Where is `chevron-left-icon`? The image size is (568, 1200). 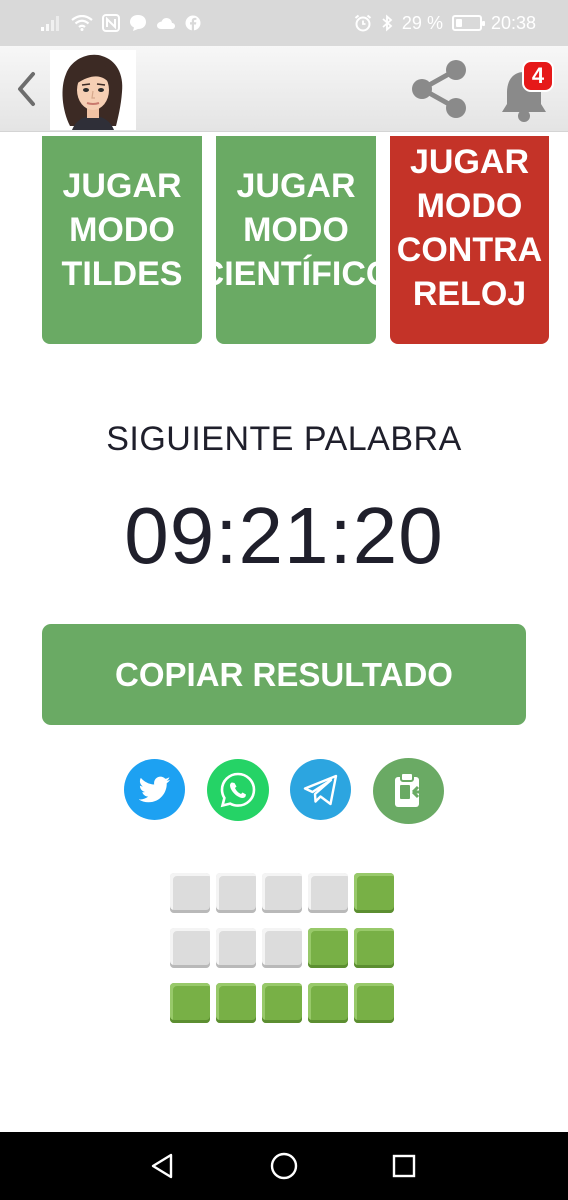
chevron-left-icon is located at coordinates (26, 89).